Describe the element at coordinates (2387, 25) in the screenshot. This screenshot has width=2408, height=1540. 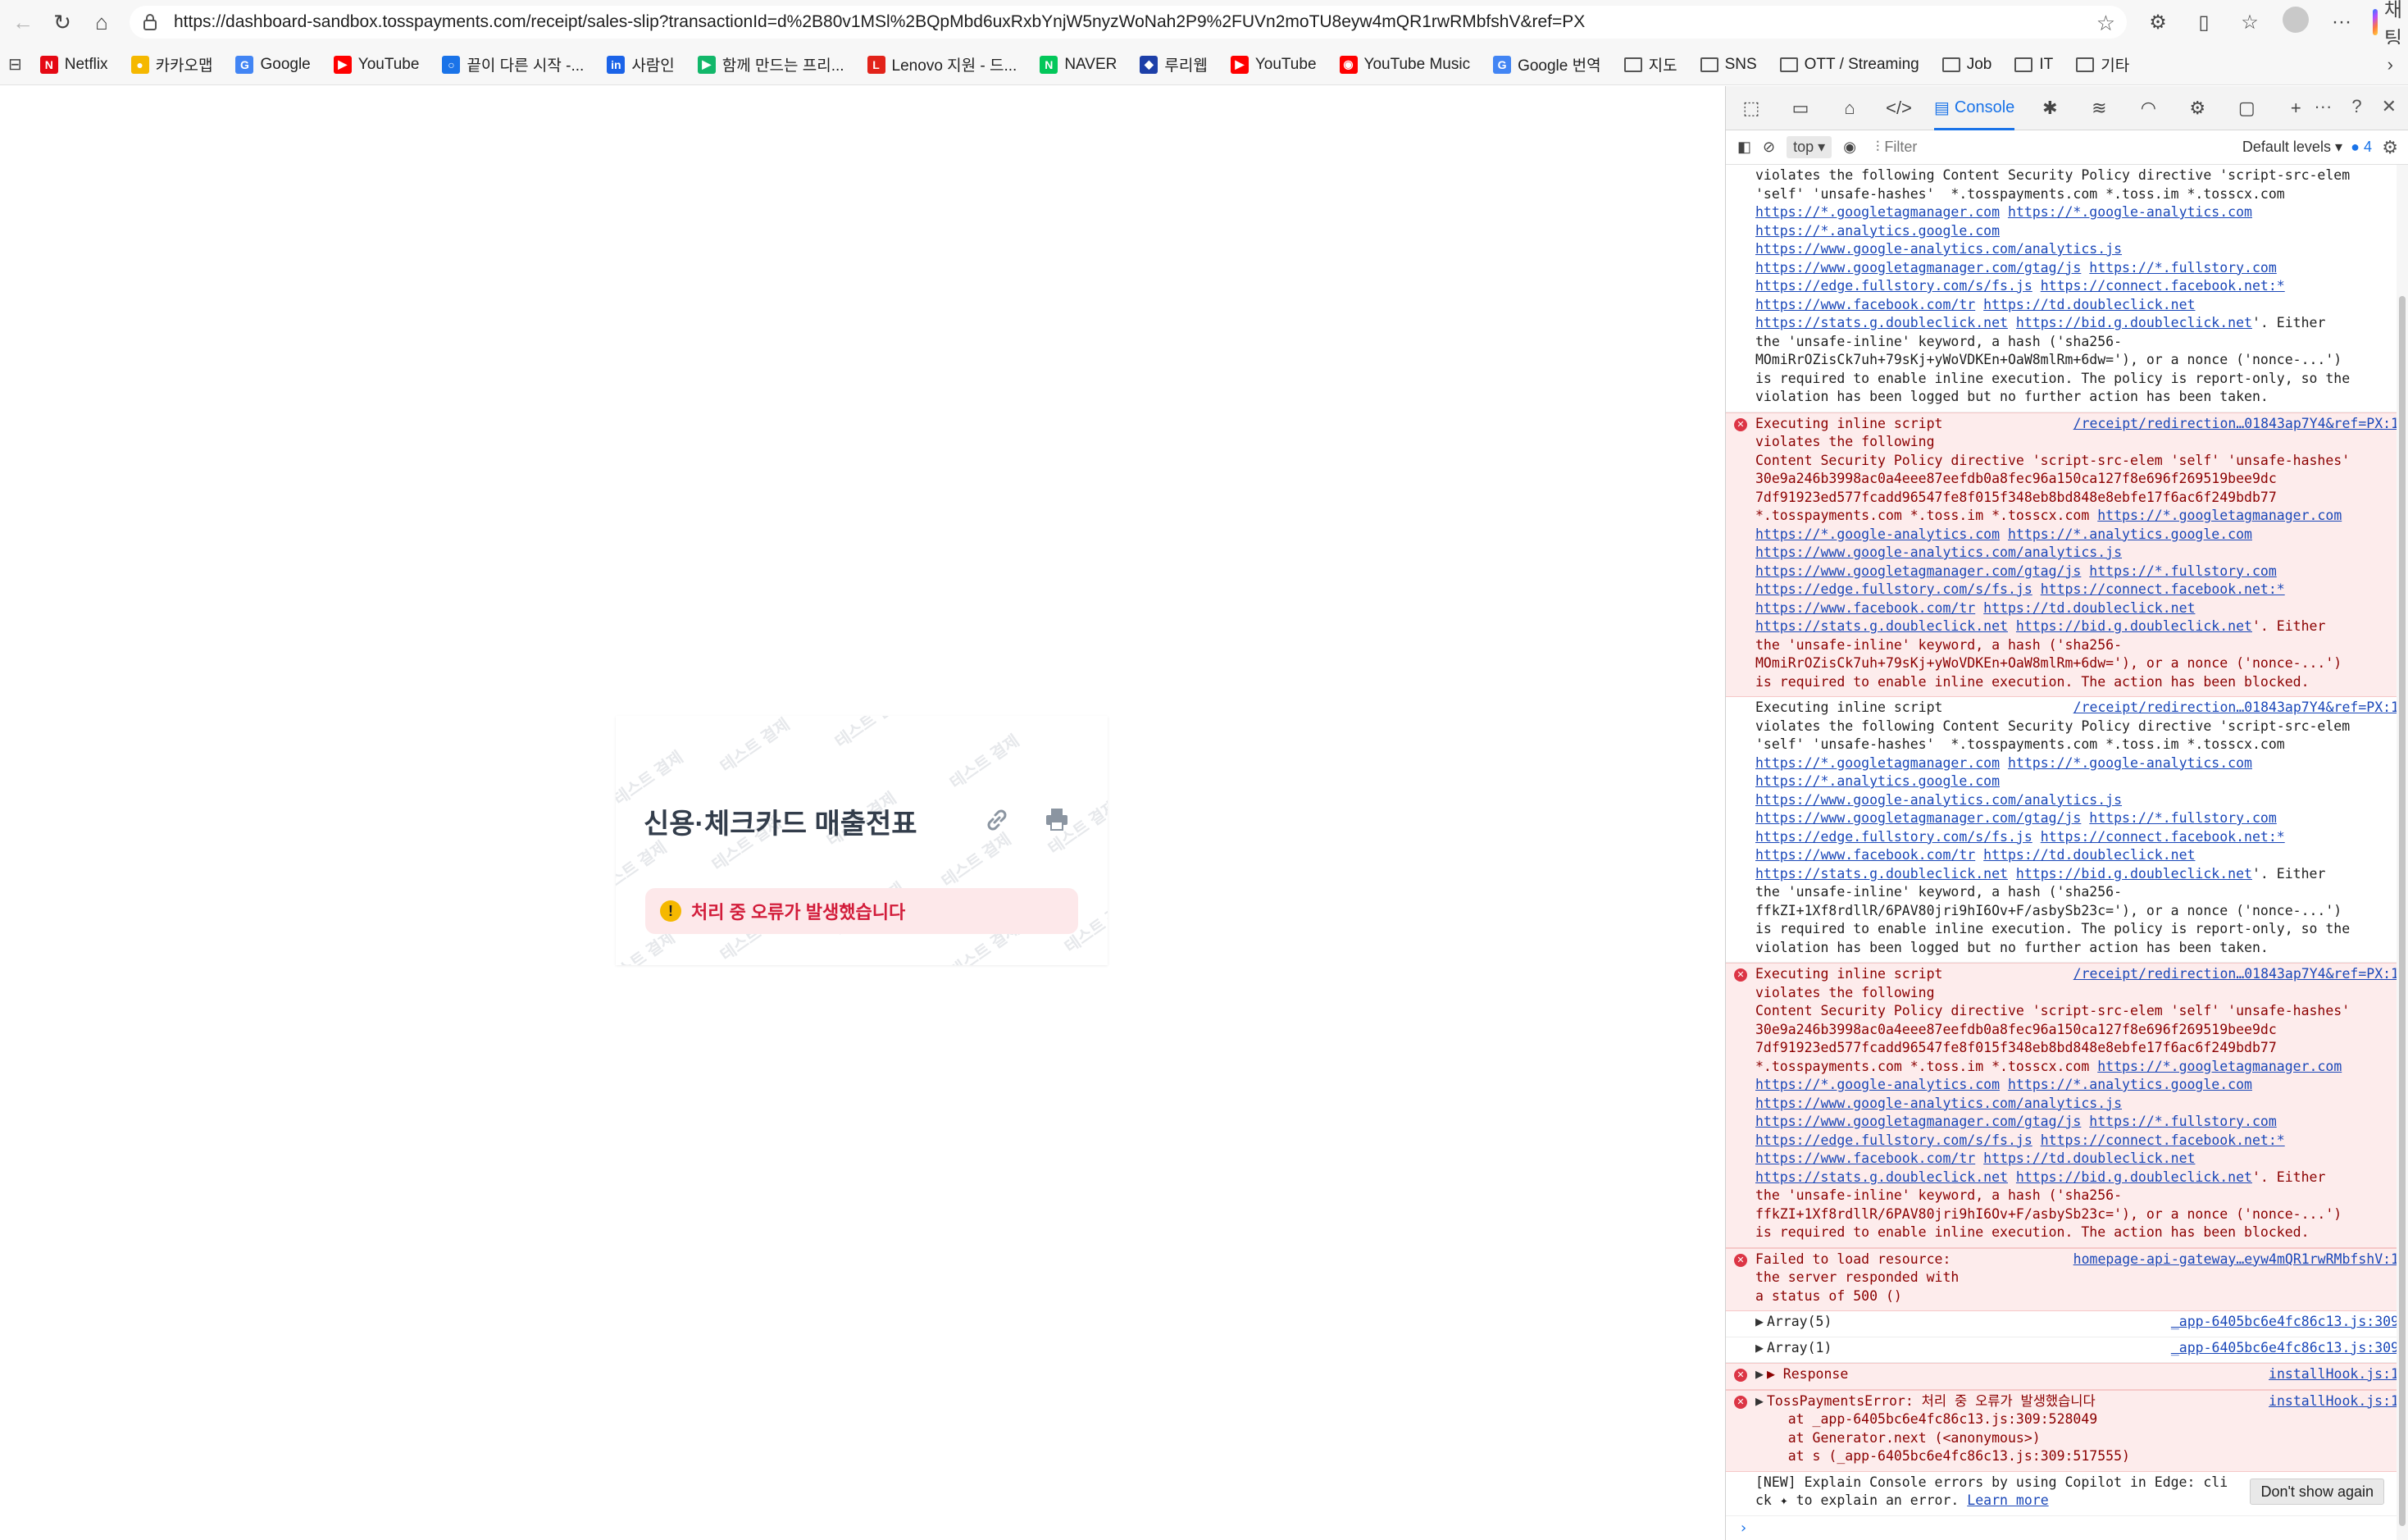
I see `copilot-button: 채팅` at that location.